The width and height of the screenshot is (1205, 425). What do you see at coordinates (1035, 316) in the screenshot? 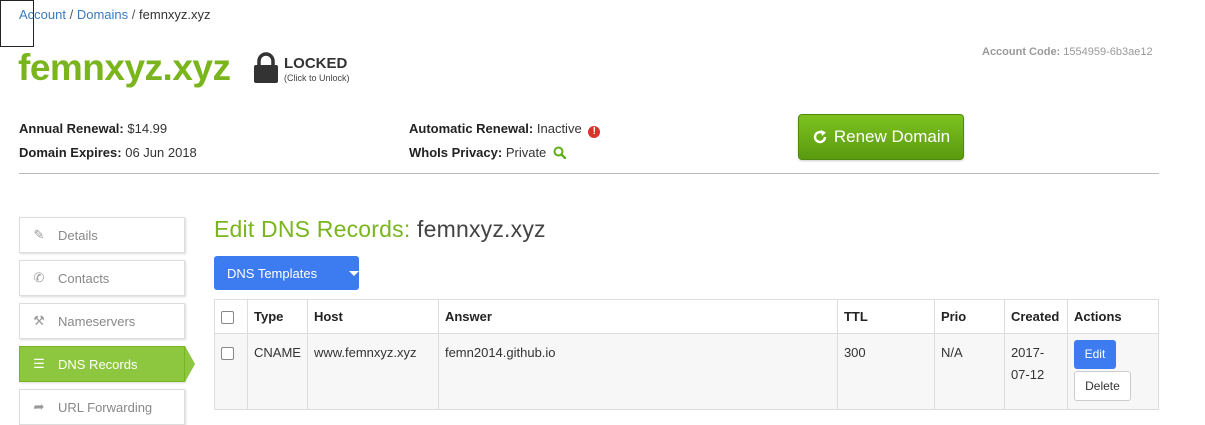
I see `column-header: Created` at bounding box center [1035, 316].